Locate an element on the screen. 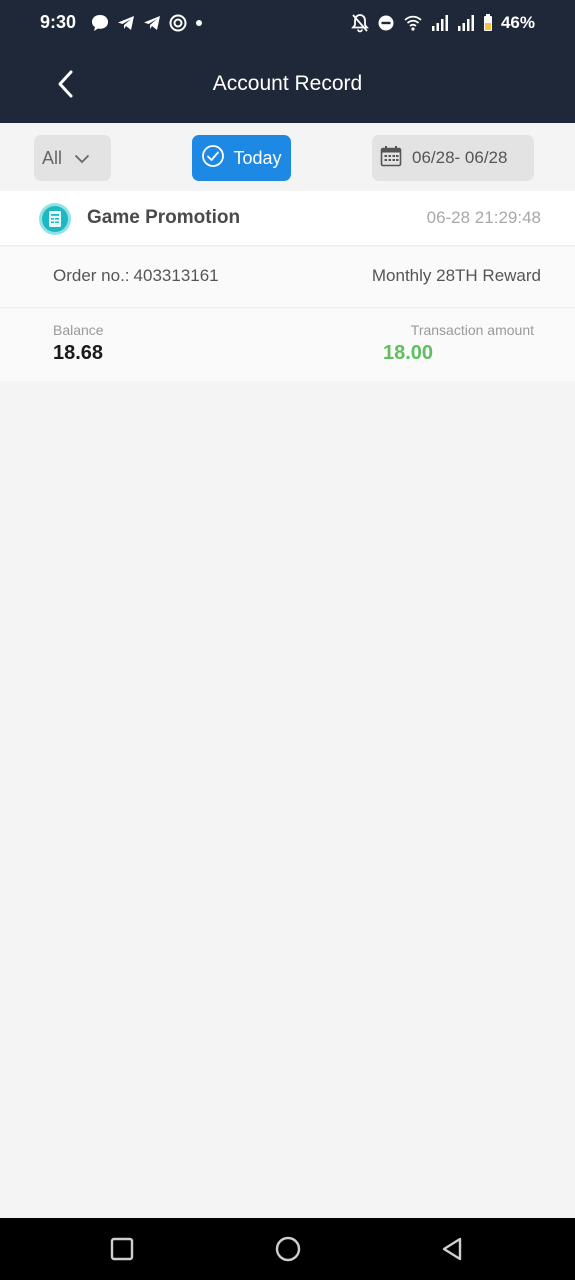  chat-bubble-icon is located at coordinates (100, 23).